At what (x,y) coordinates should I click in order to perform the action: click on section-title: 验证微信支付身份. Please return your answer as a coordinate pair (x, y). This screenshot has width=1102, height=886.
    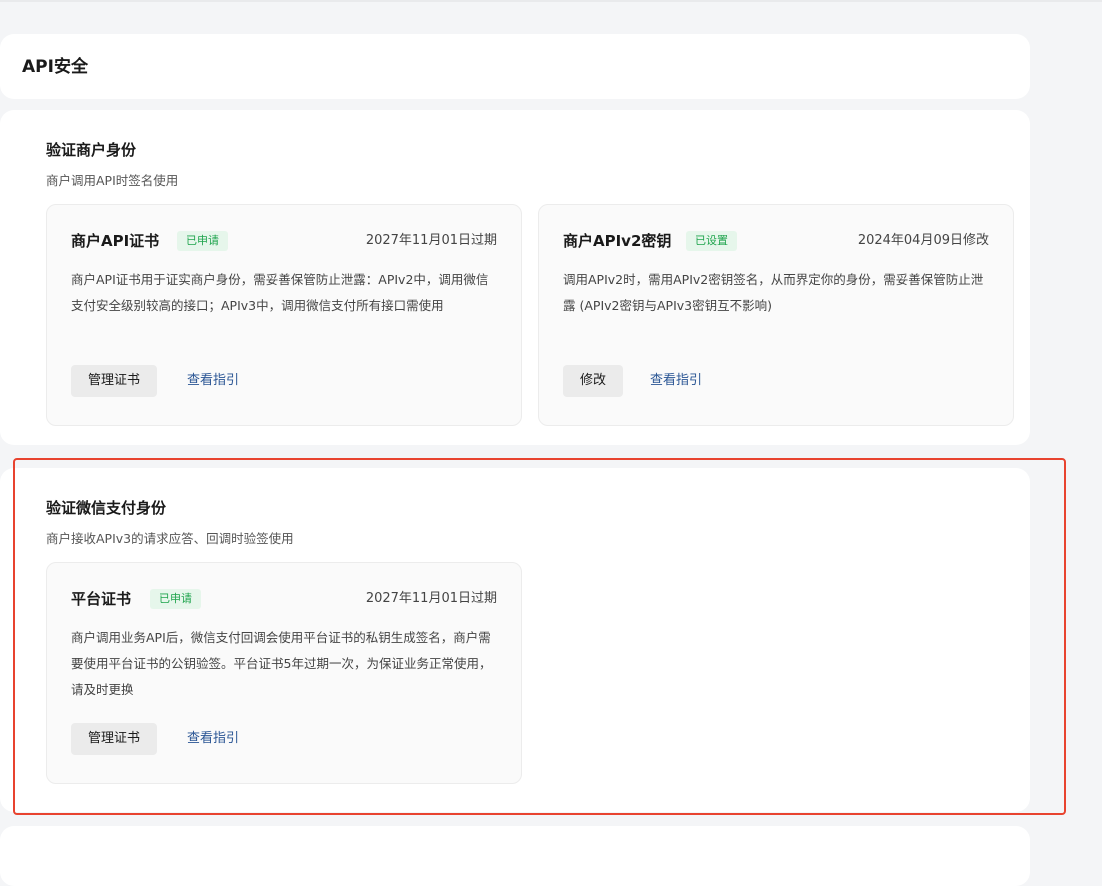
    Looking at the image, I should click on (106, 508).